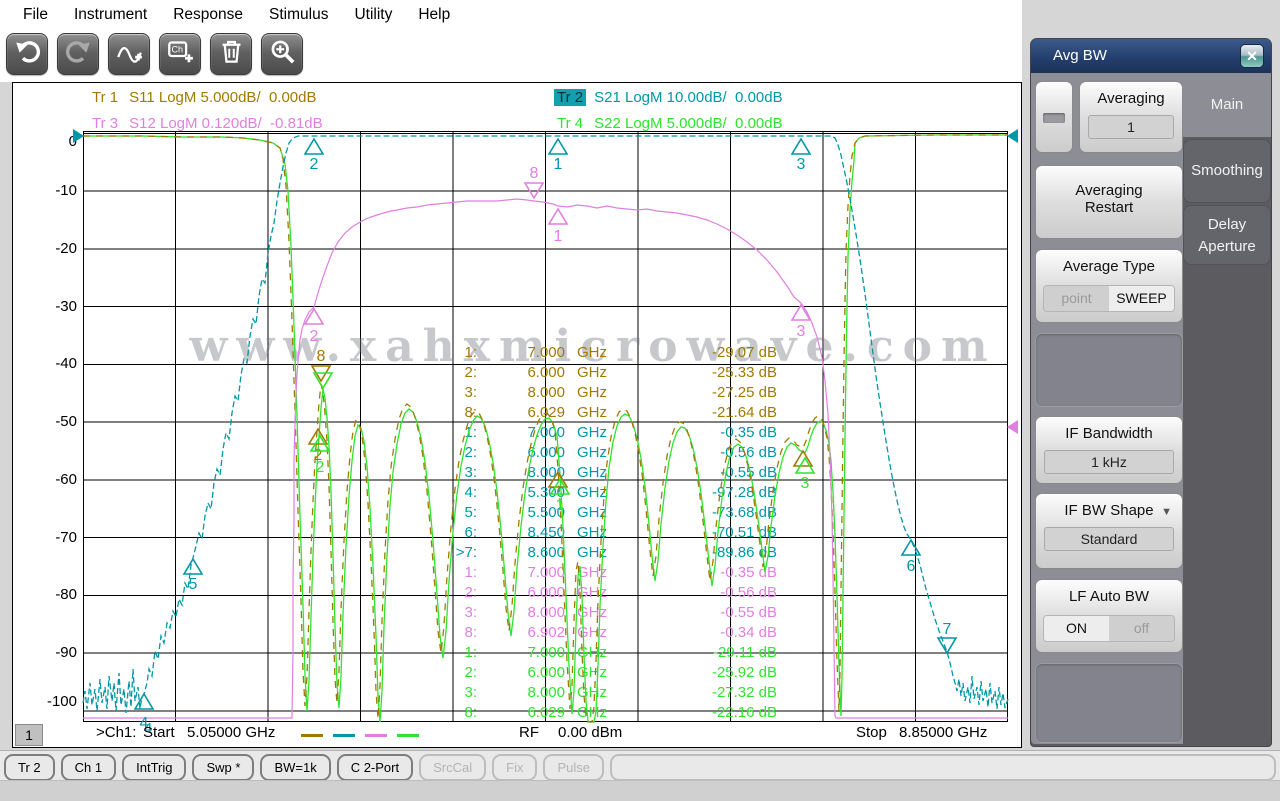 The height and width of the screenshot is (801, 1280). I want to click on trash-icon, so click(231, 54).